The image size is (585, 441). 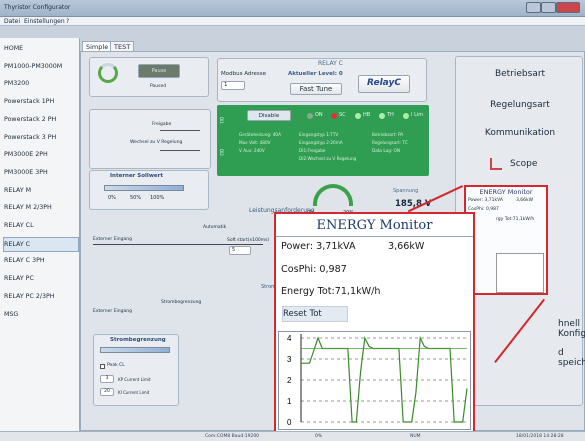 What do you see at coordinates (156, 142) in the screenshot?
I see `wechsel-label: Wechsel zu V Regelung` at bounding box center [156, 142].